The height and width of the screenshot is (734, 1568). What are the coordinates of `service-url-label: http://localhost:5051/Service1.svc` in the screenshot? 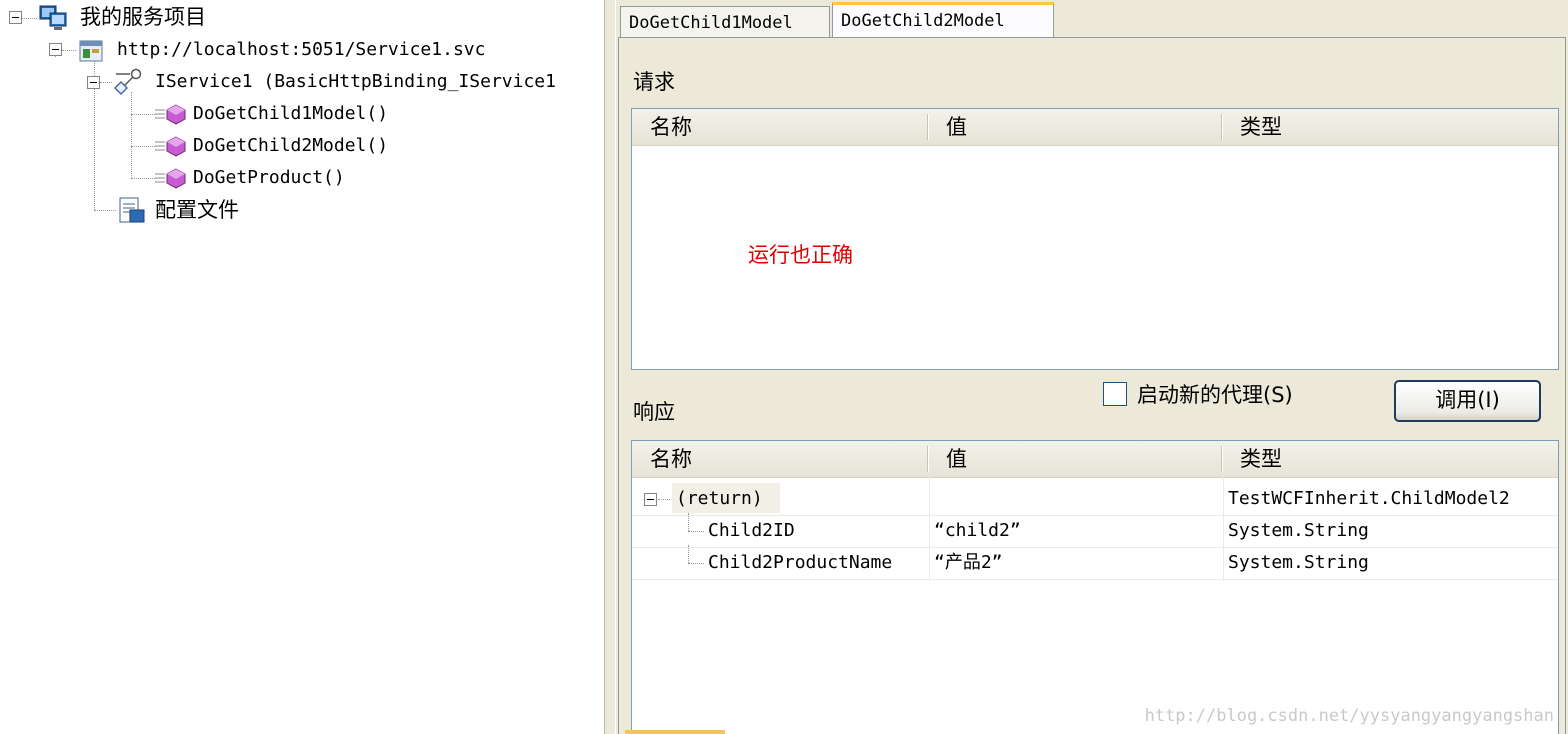 It's located at (301, 50).